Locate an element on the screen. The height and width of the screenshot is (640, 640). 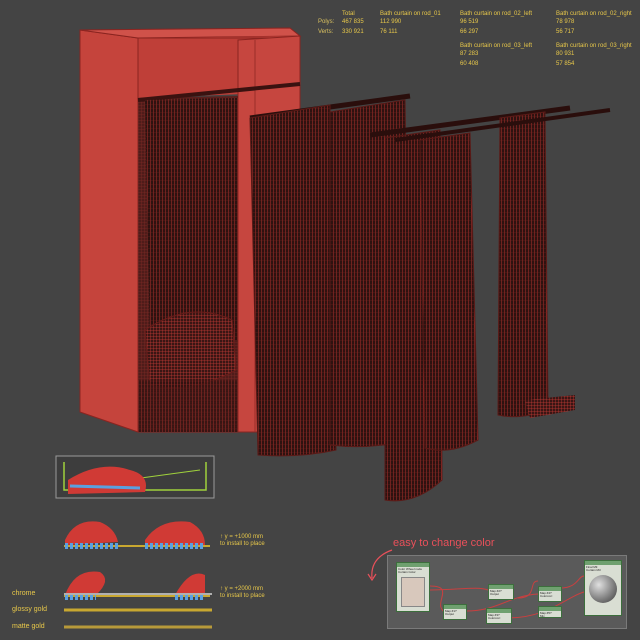
node-color-wheel: Color Wheel node Curtain Color is located at coordinates (413, 587).